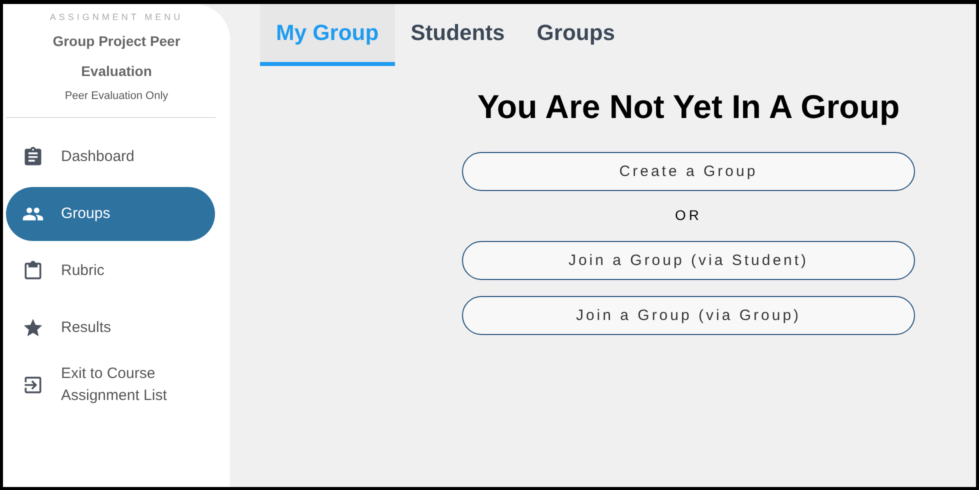 The width and height of the screenshot is (979, 490). Describe the element at coordinates (457, 35) in the screenshot. I see `tab: Students` at that location.